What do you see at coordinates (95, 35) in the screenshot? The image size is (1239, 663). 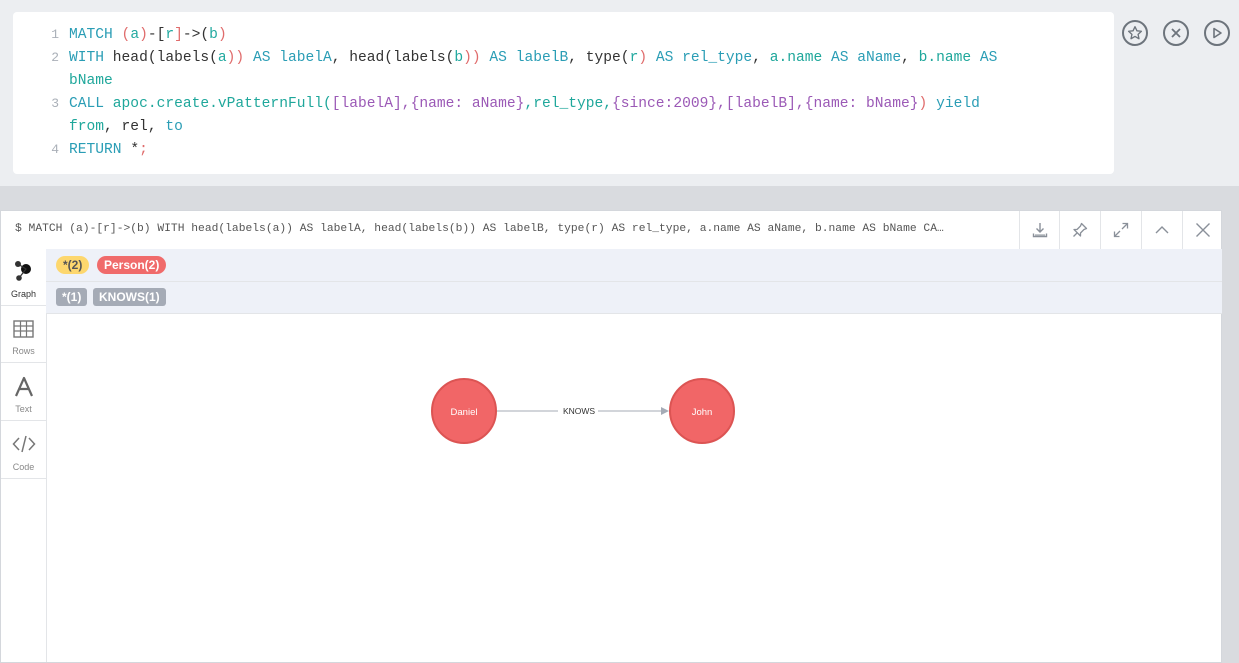 I see `code-token: MATCH` at bounding box center [95, 35].